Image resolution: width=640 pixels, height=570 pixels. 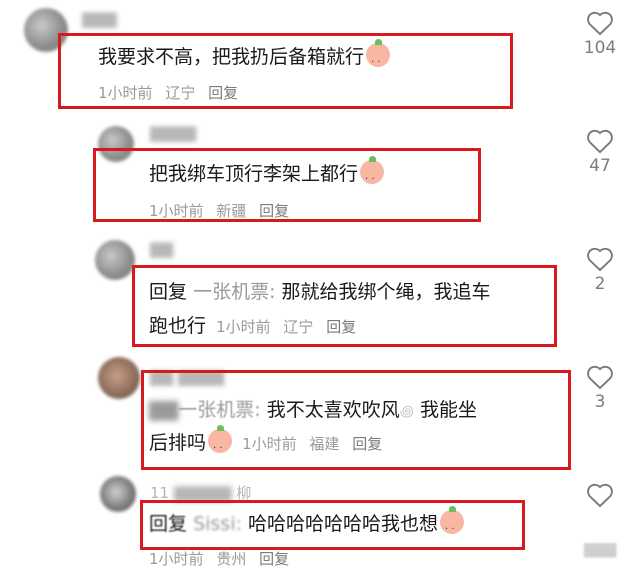 I want to click on like-button: 104, so click(x=600, y=34).